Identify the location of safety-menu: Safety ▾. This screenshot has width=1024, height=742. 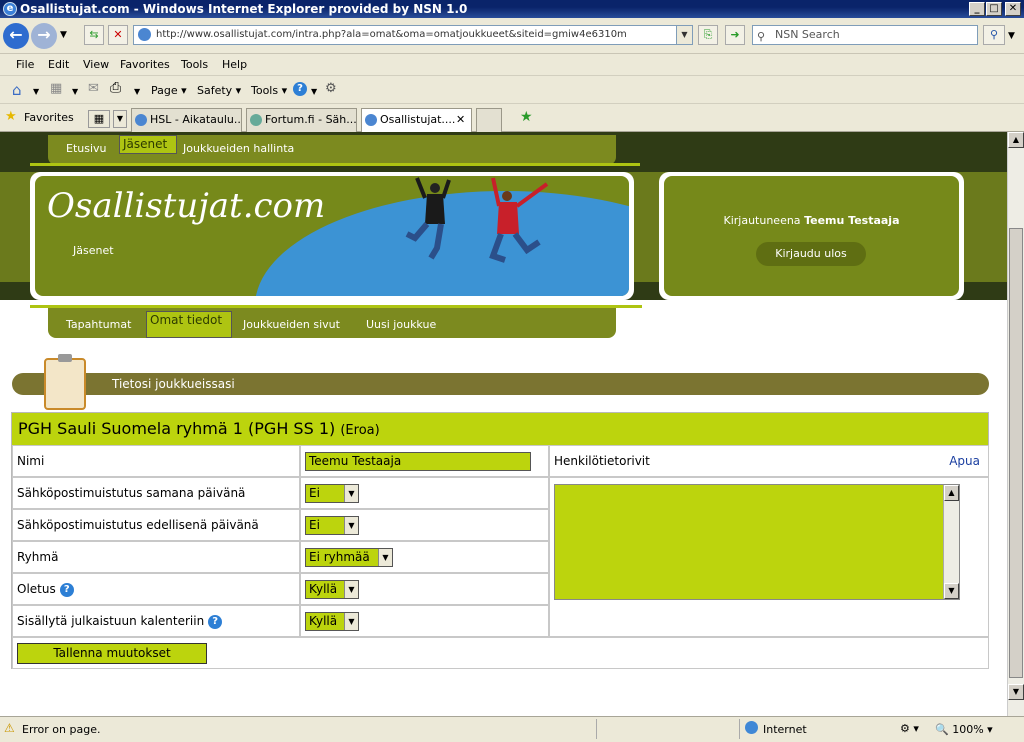
(219, 90).